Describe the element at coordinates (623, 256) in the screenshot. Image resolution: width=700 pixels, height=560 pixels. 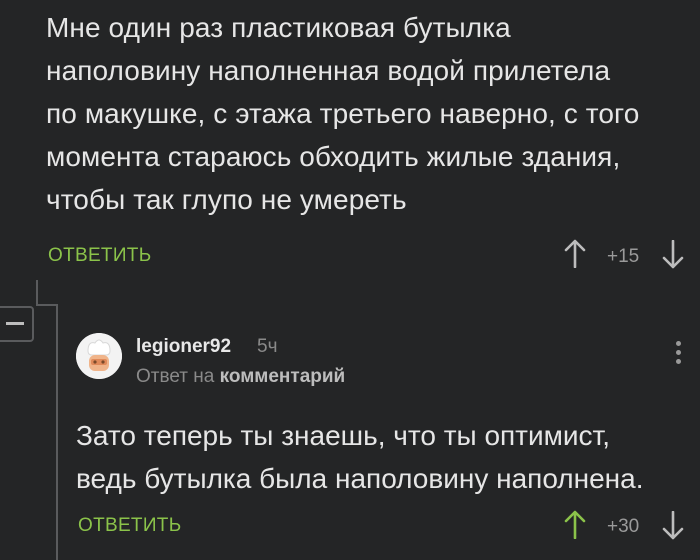
I see `vote-score: +15` at that location.